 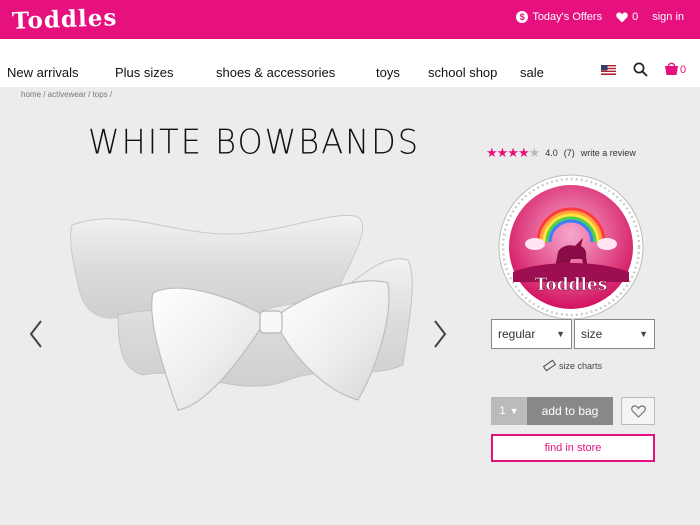 I want to click on sign-in-link: sign in, so click(x=668, y=17).